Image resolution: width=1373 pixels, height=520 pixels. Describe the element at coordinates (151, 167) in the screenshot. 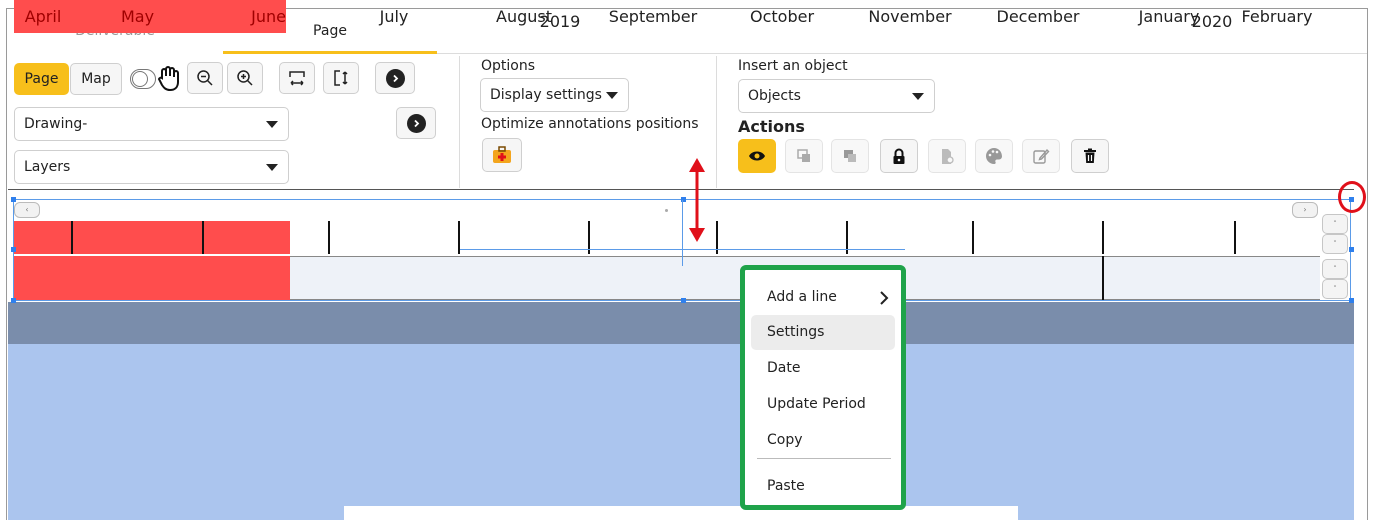

I see `layers-select: Layers` at that location.